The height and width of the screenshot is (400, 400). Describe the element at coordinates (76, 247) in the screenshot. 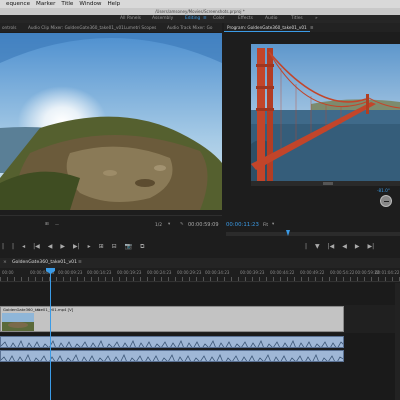

I see `step-forward-icon: ▶|` at that location.